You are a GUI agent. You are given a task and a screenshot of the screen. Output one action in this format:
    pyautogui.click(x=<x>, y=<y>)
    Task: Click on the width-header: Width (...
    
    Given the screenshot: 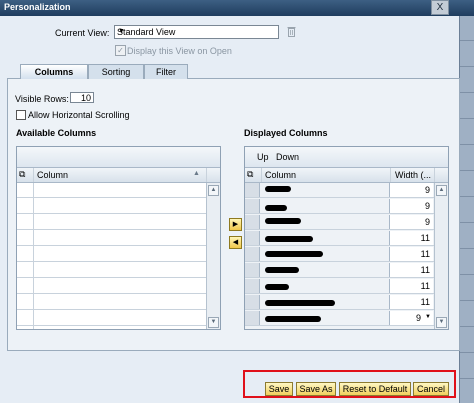 What is the action you would take?
    pyautogui.click(x=413, y=175)
    